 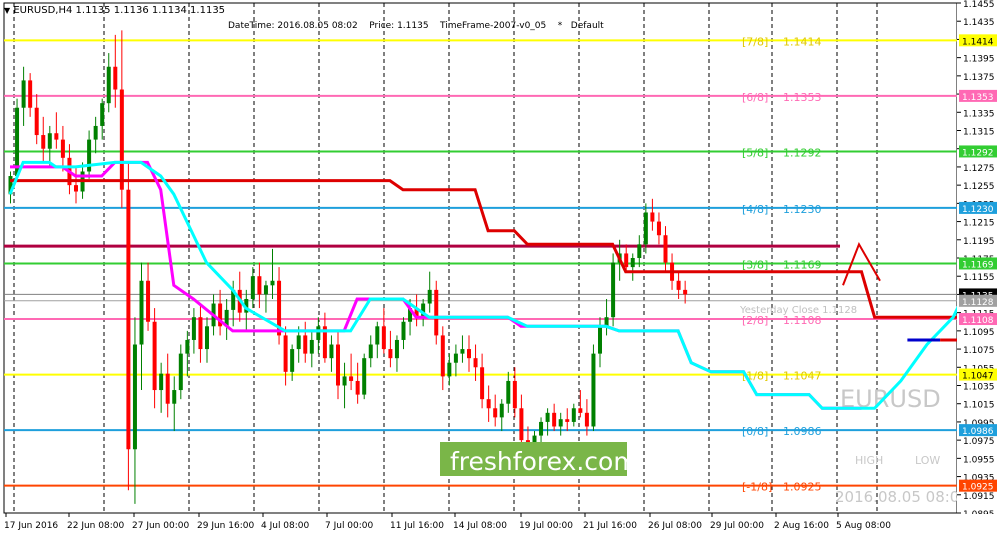 I want to click on x-tick-label: 22 Jun 08:00, so click(x=95, y=526).